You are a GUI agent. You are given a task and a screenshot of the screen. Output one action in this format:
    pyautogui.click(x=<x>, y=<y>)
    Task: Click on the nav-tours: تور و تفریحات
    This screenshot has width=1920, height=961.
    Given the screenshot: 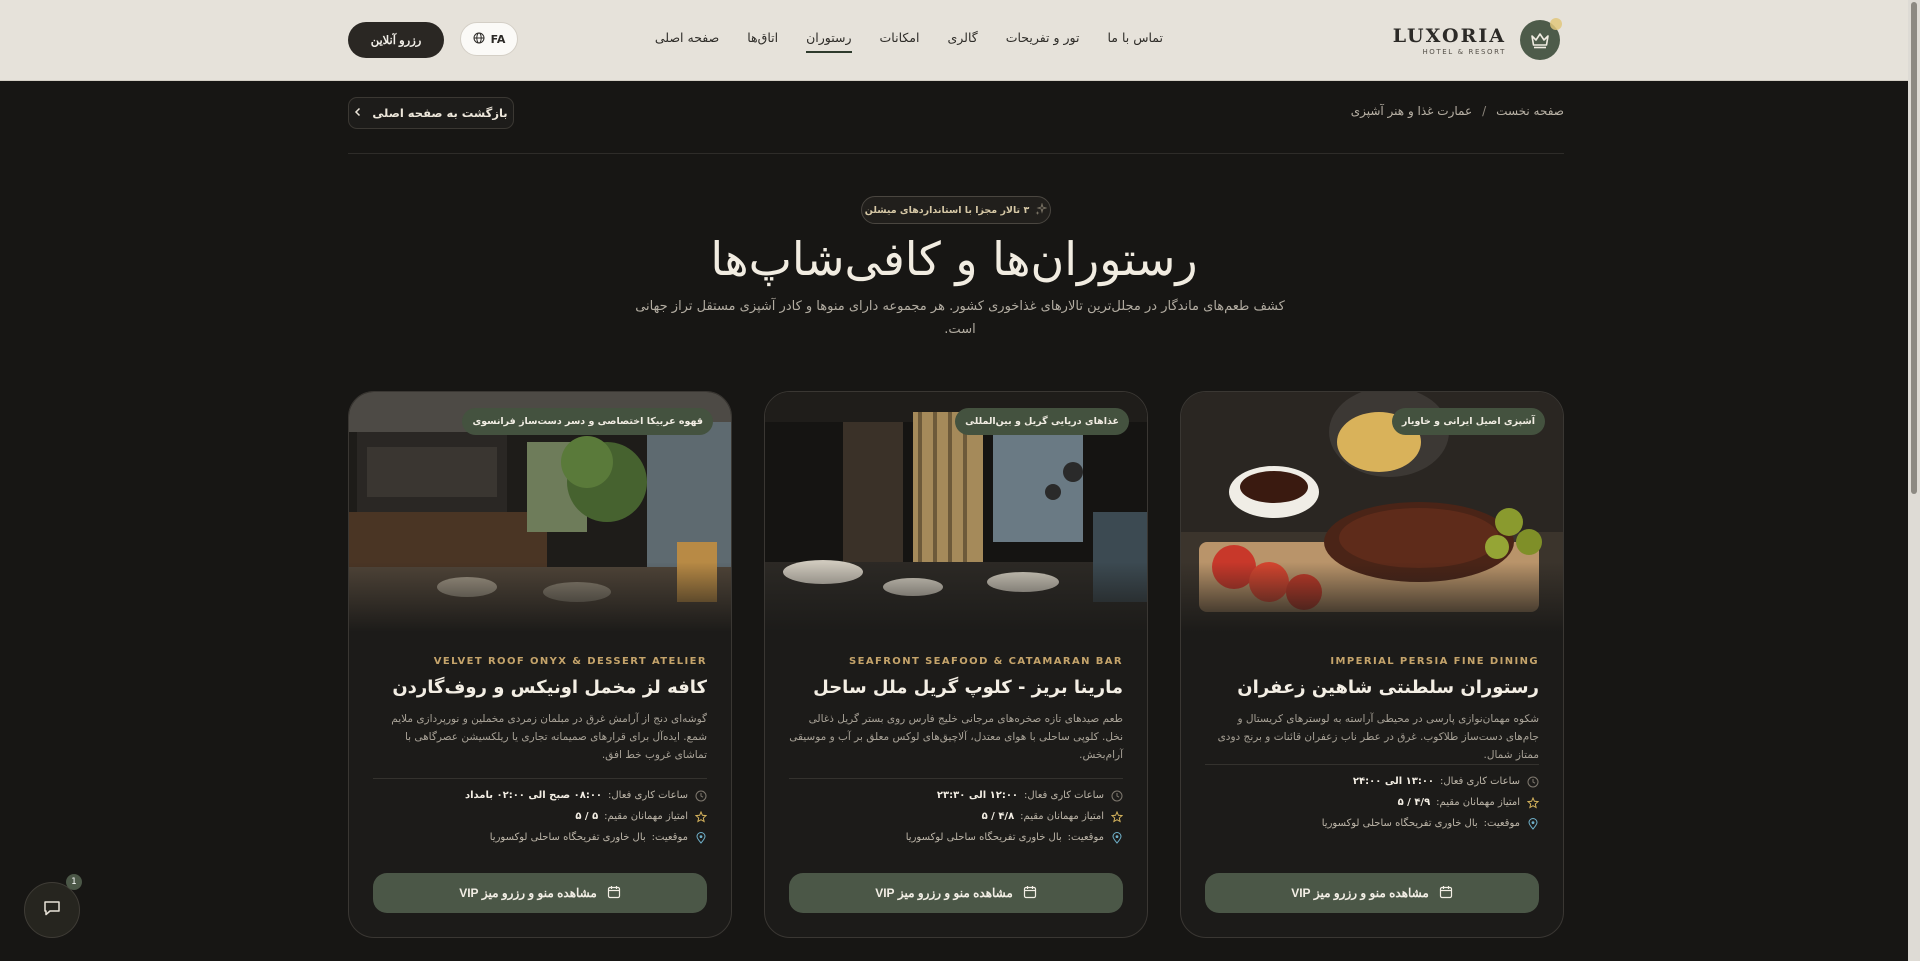 What is the action you would take?
    pyautogui.click(x=1043, y=41)
    